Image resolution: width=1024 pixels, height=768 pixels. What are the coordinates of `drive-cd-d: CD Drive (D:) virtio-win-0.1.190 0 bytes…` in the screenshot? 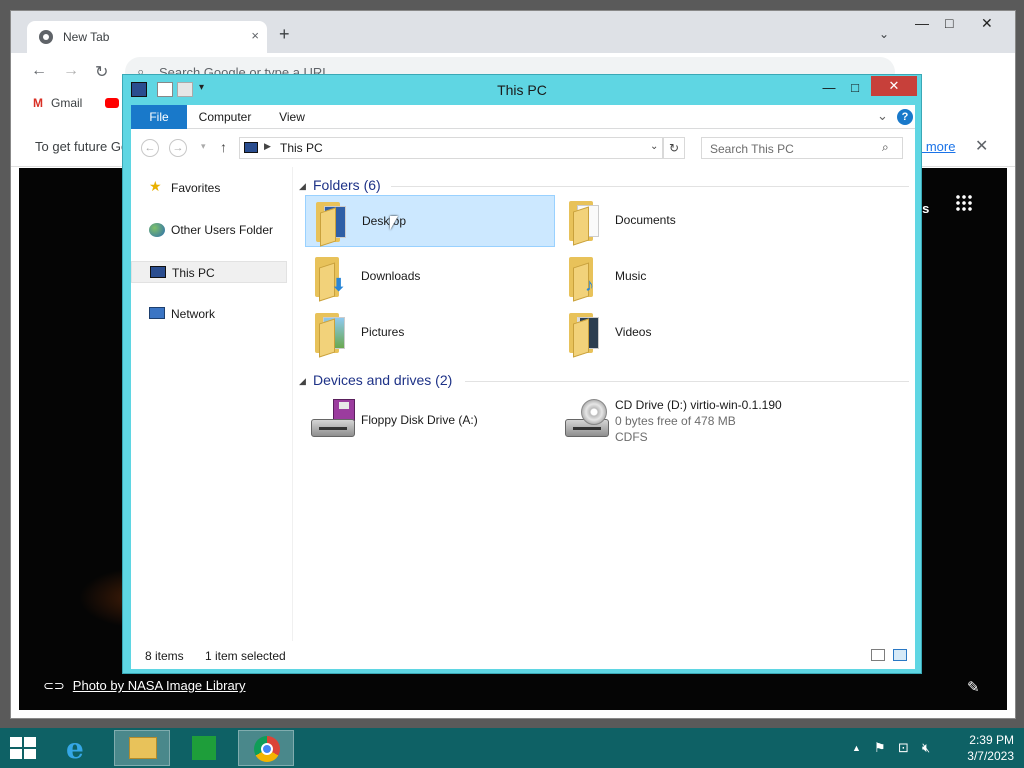 It's located at (684, 419).